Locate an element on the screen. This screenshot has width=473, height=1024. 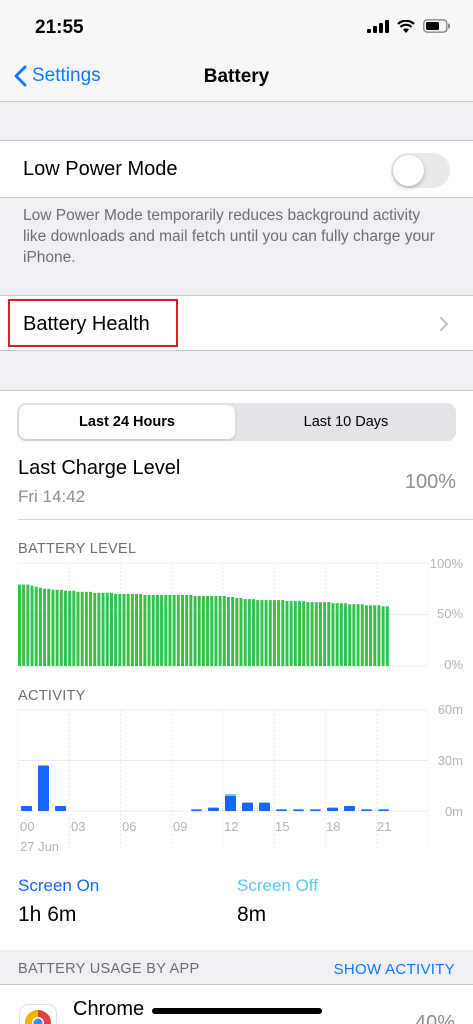
low-power-mode-toggle is located at coordinates (420, 170).